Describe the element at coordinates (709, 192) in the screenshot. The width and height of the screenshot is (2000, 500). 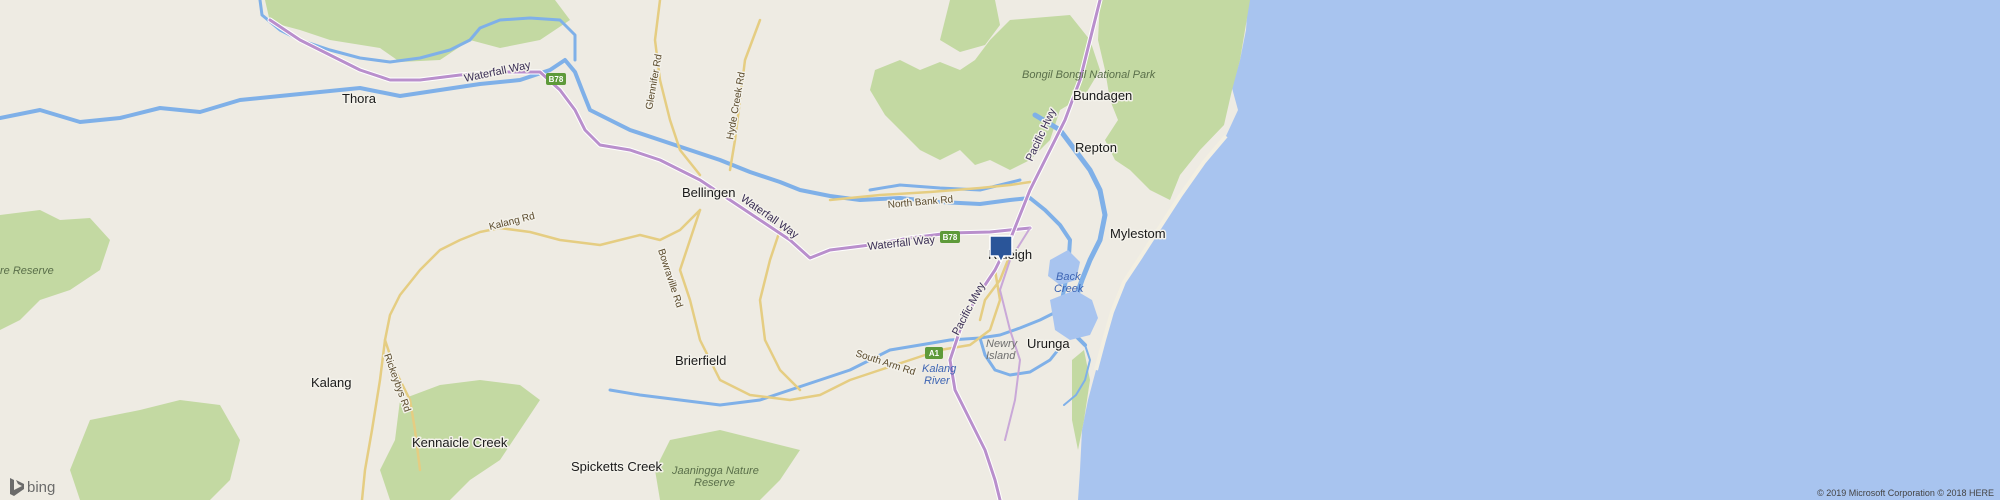
I see `place-label-bellingen: Bellingen` at that location.